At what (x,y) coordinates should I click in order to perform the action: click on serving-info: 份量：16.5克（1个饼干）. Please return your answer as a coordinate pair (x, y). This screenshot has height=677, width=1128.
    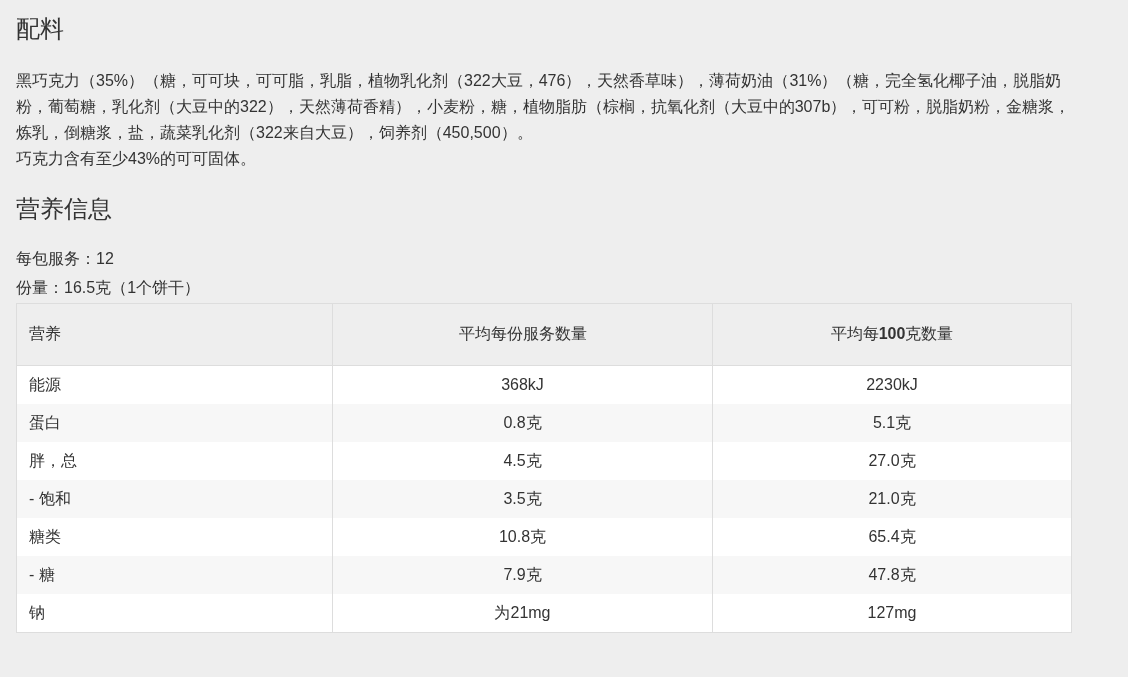
    Looking at the image, I should click on (109, 288).